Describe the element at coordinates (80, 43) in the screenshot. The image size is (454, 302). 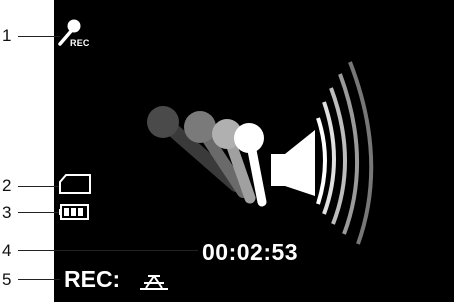
I see `rec-badge: REC` at that location.